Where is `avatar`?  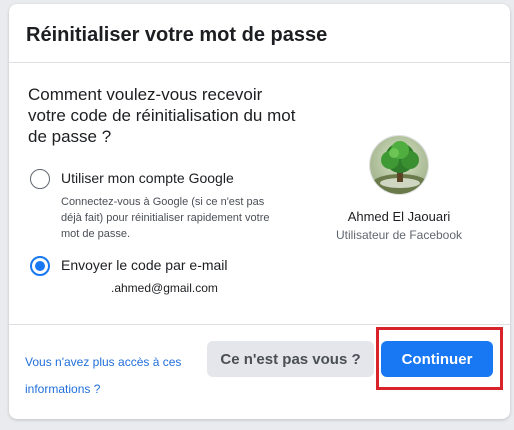
avatar is located at coordinates (399, 165).